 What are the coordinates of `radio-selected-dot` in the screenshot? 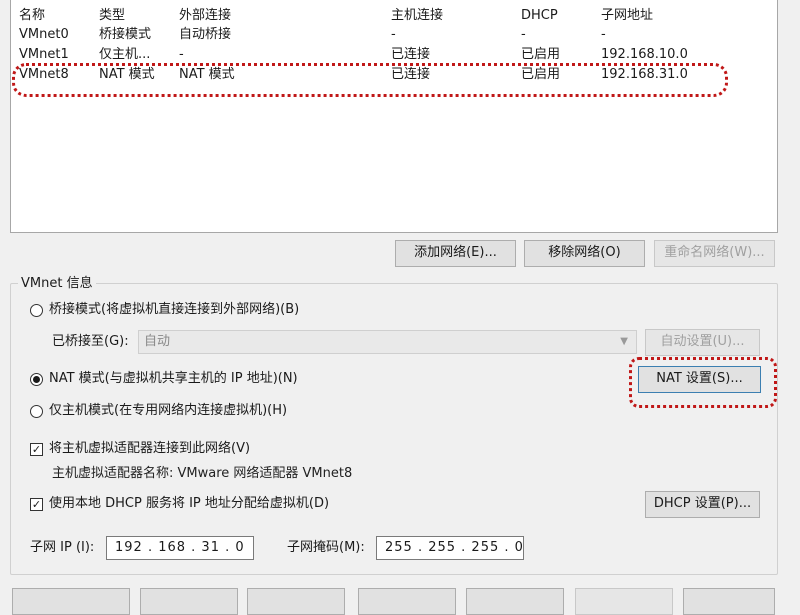 It's located at (36, 379).